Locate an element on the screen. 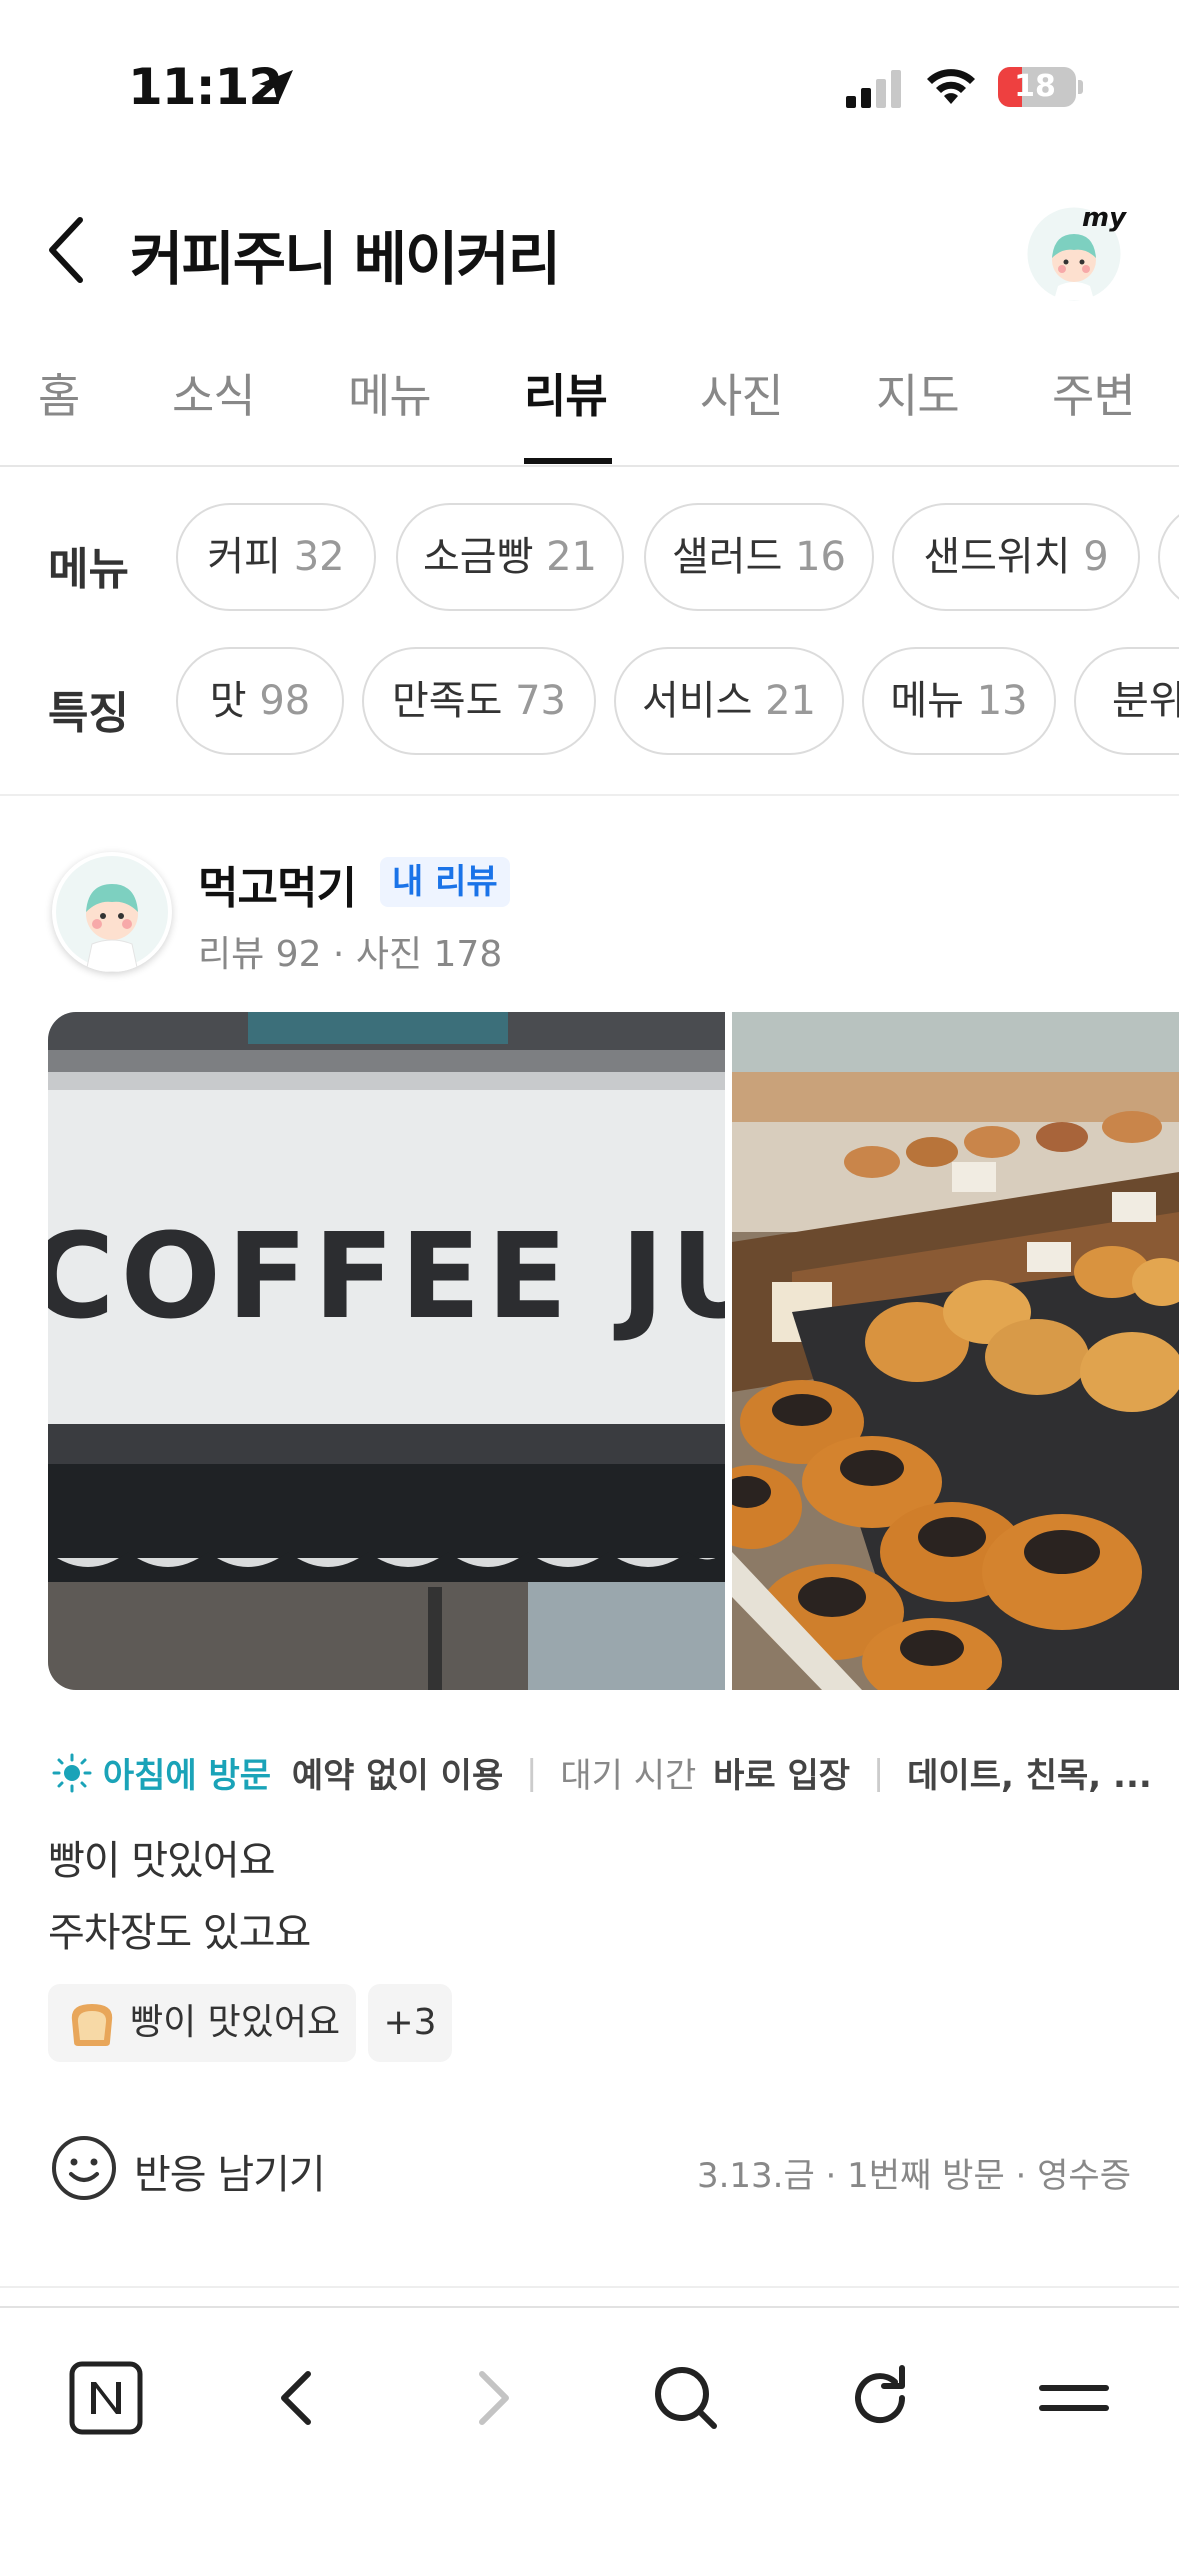 This screenshot has width=1179, height=2556. wait-time-label: 대기 시간 is located at coordinates (628, 1776).